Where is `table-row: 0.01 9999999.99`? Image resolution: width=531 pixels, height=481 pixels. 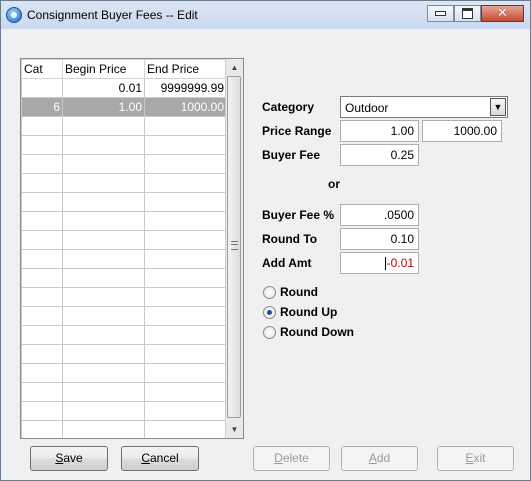
table-row: 0.01 9999999.99 is located at coordinates (124, 88).